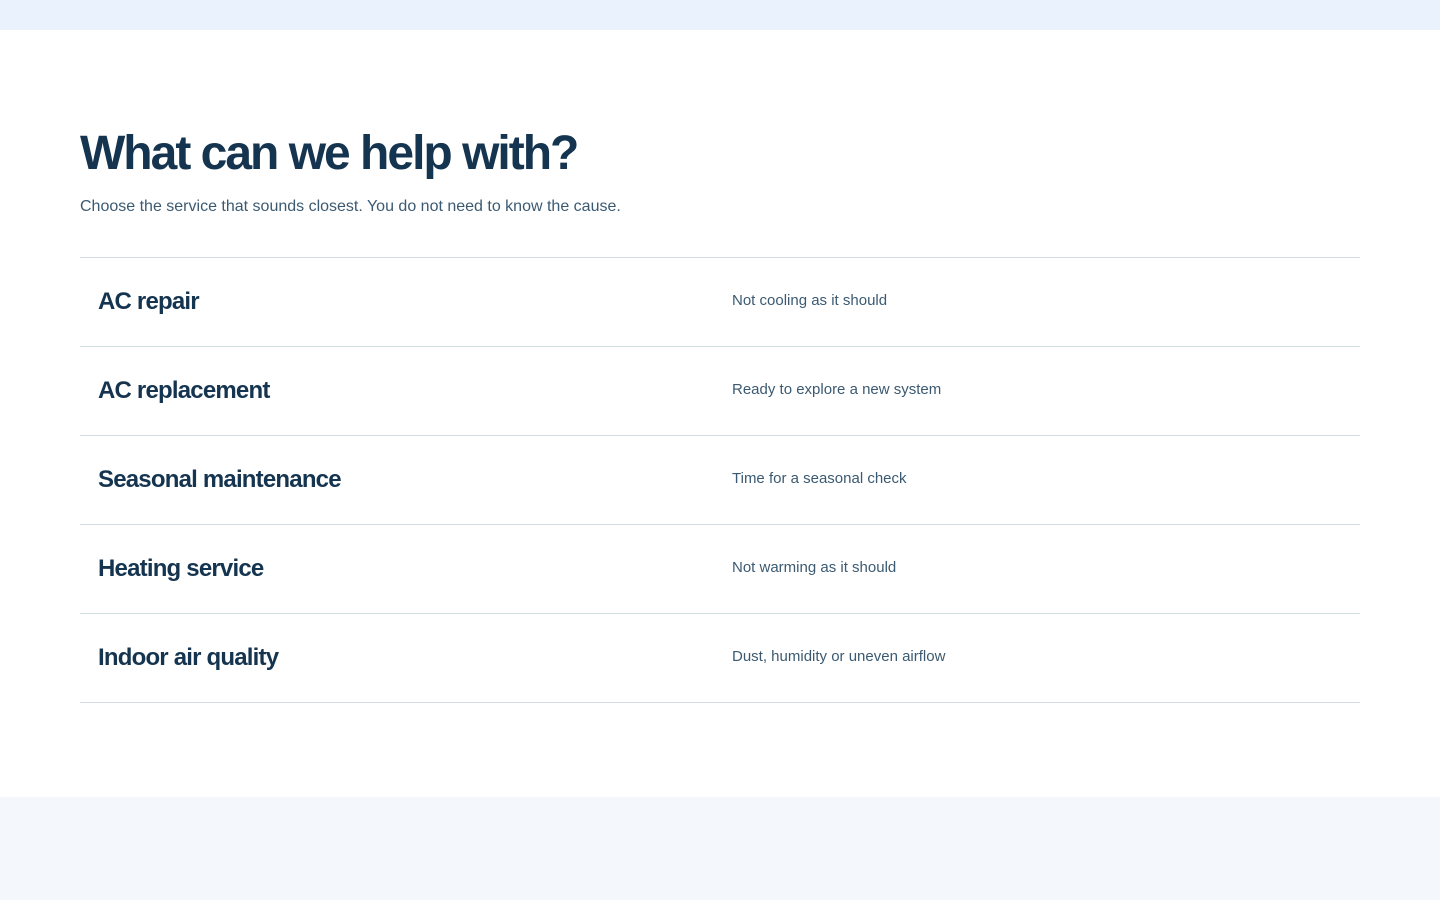  I want to click on service-name: Heating service, so click(181, 568).